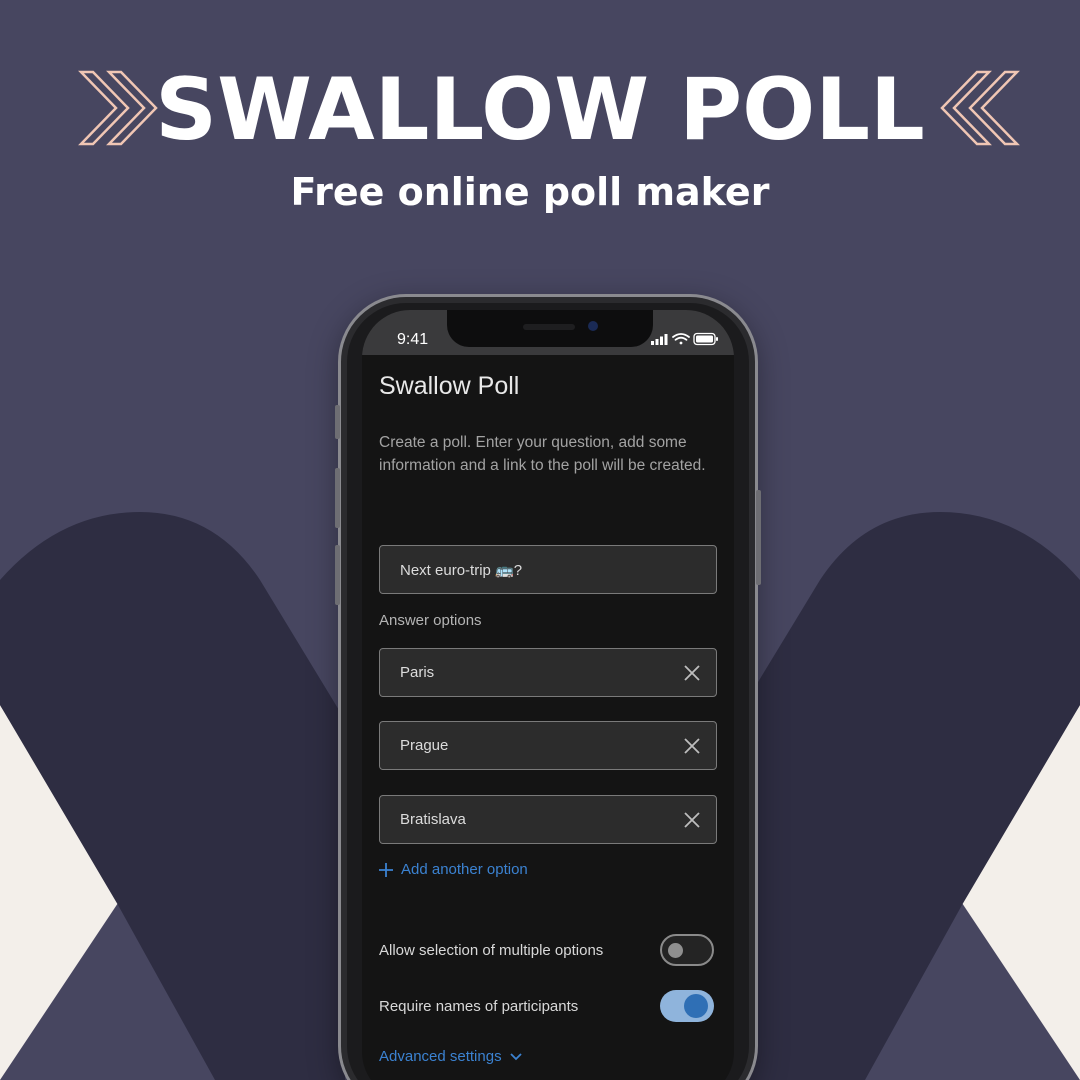 The image size is (1080, 1080). I want to click on banner-title: SWALLOW POLL, so click(540, 110).